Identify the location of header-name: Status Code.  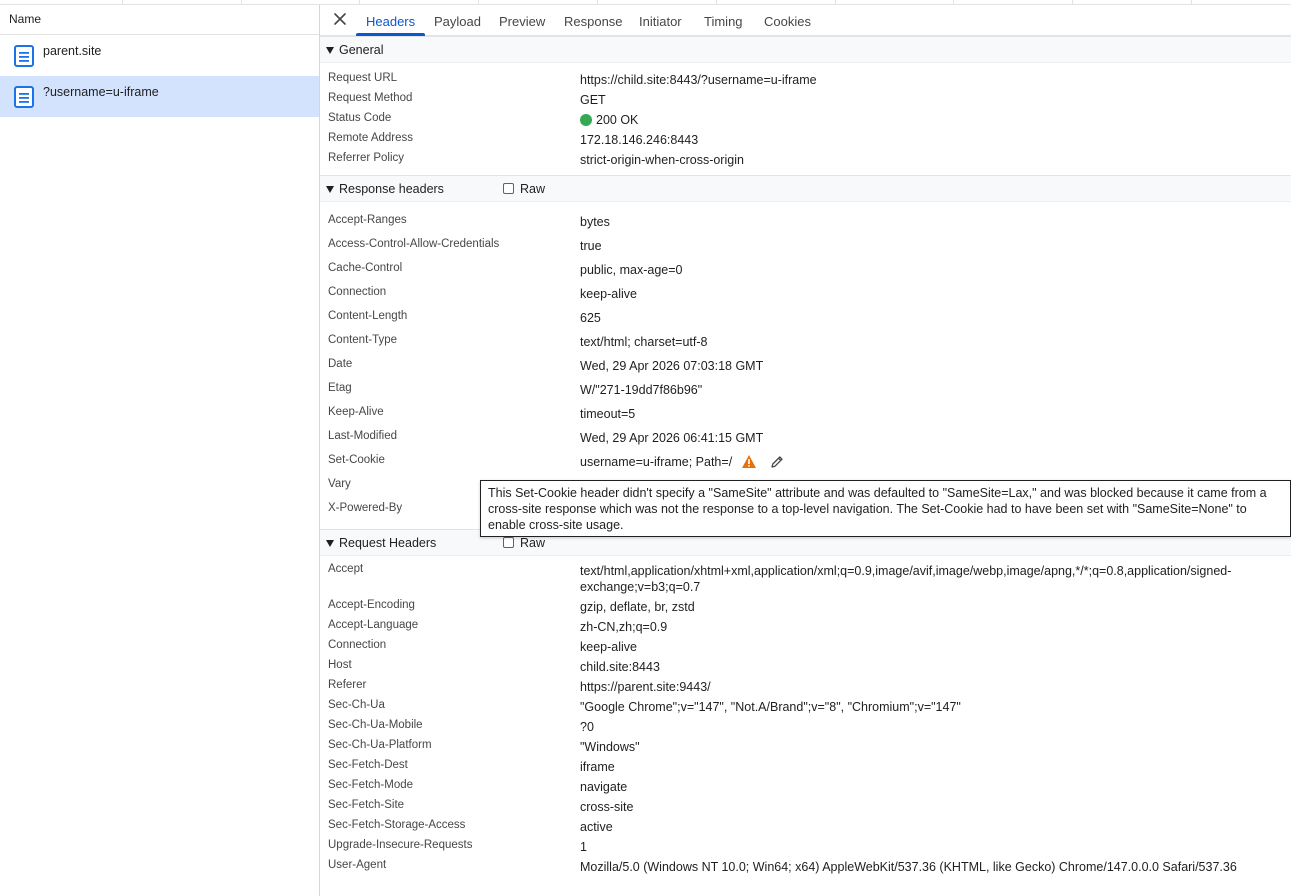
(360, 118).